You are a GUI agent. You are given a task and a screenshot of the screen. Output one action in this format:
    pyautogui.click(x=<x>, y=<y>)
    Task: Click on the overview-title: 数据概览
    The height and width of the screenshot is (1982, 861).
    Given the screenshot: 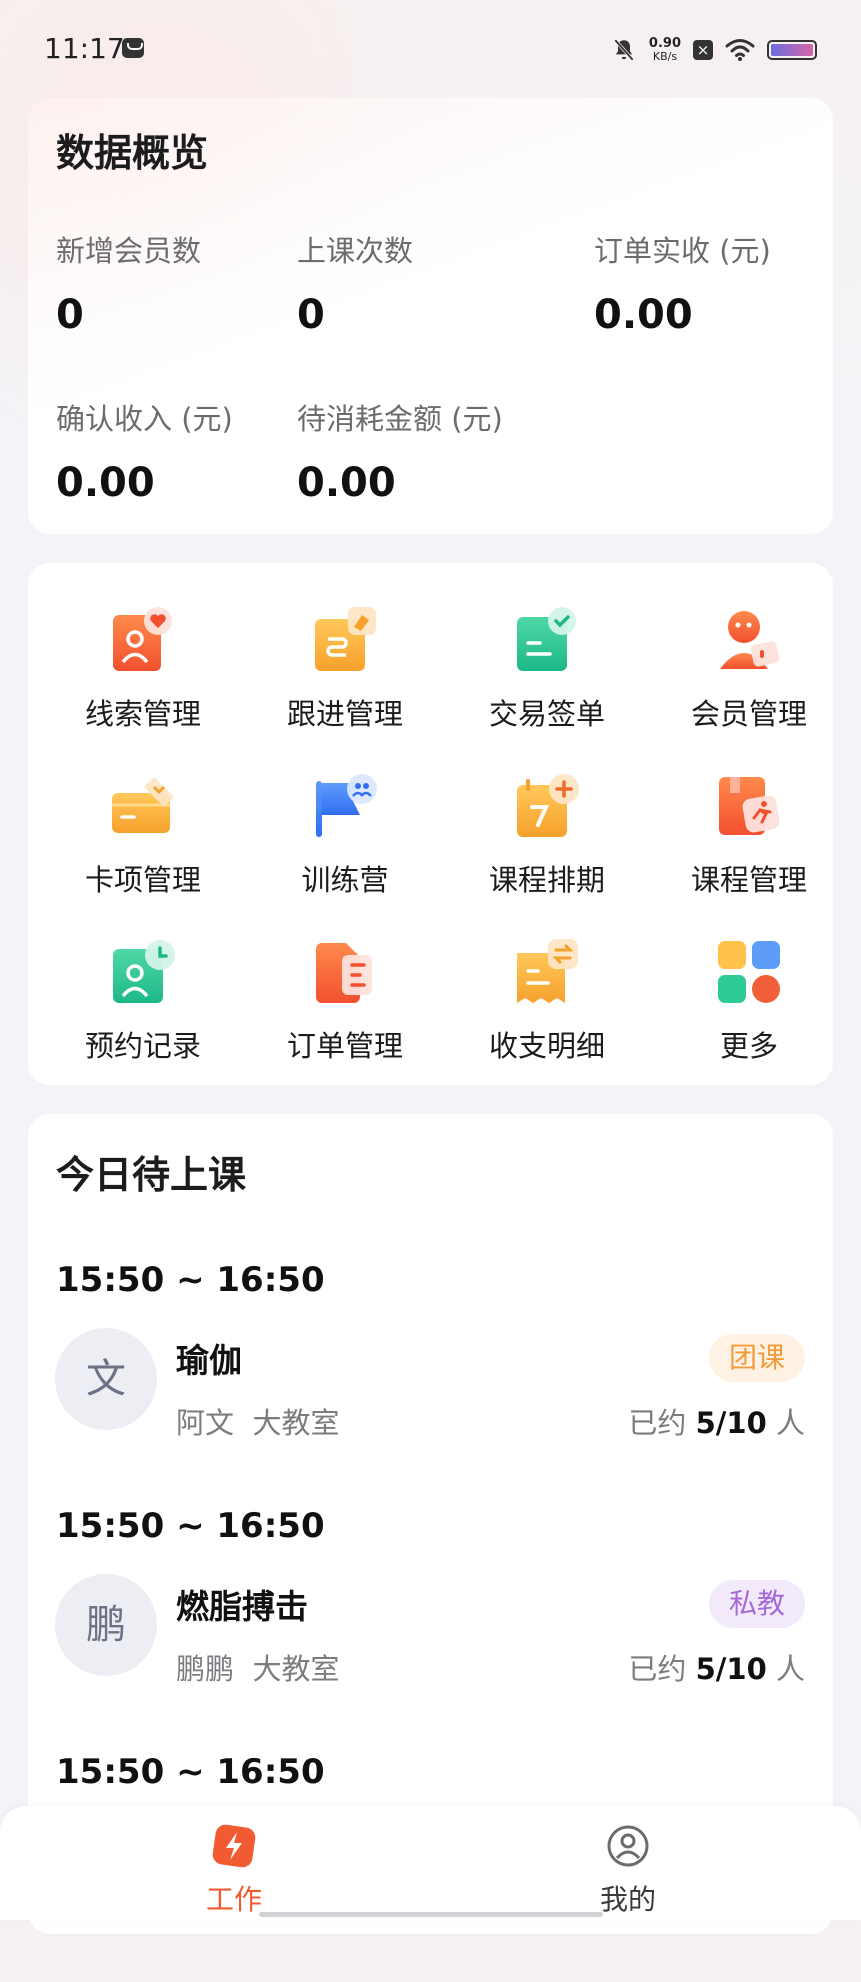 What is the action you would take?
    pyautogui.click(x=132, y=153)
    